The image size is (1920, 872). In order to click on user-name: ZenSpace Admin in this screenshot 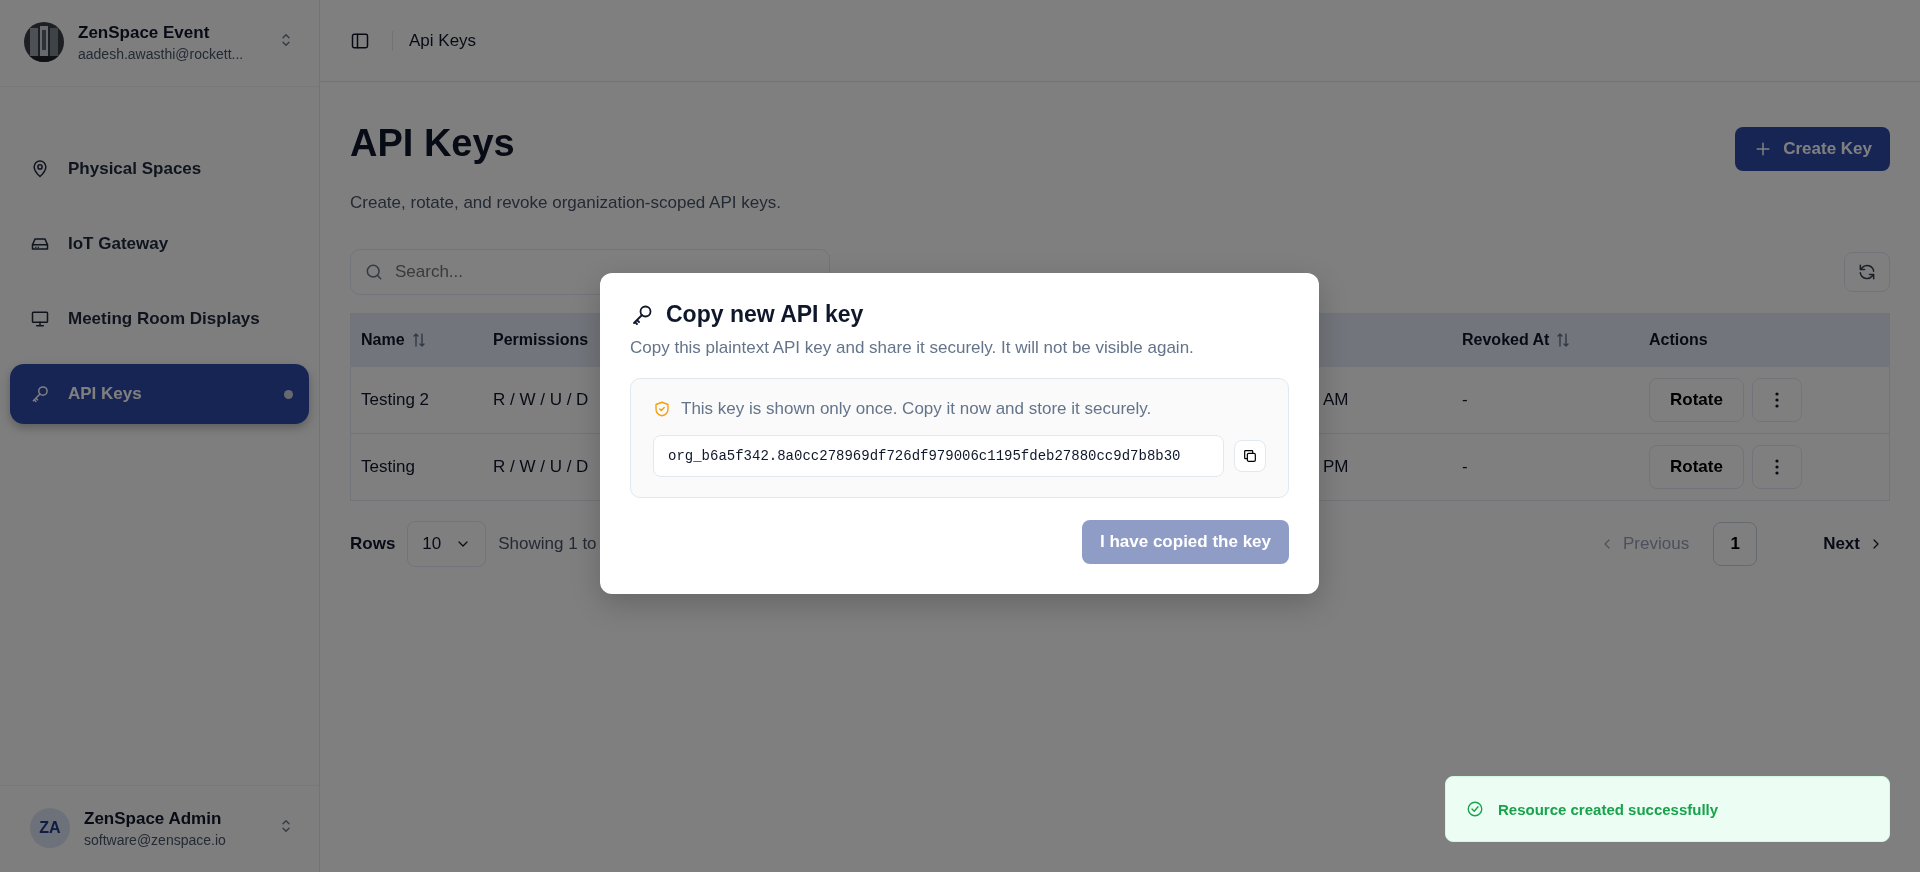, I will do `click(153, 818)`.